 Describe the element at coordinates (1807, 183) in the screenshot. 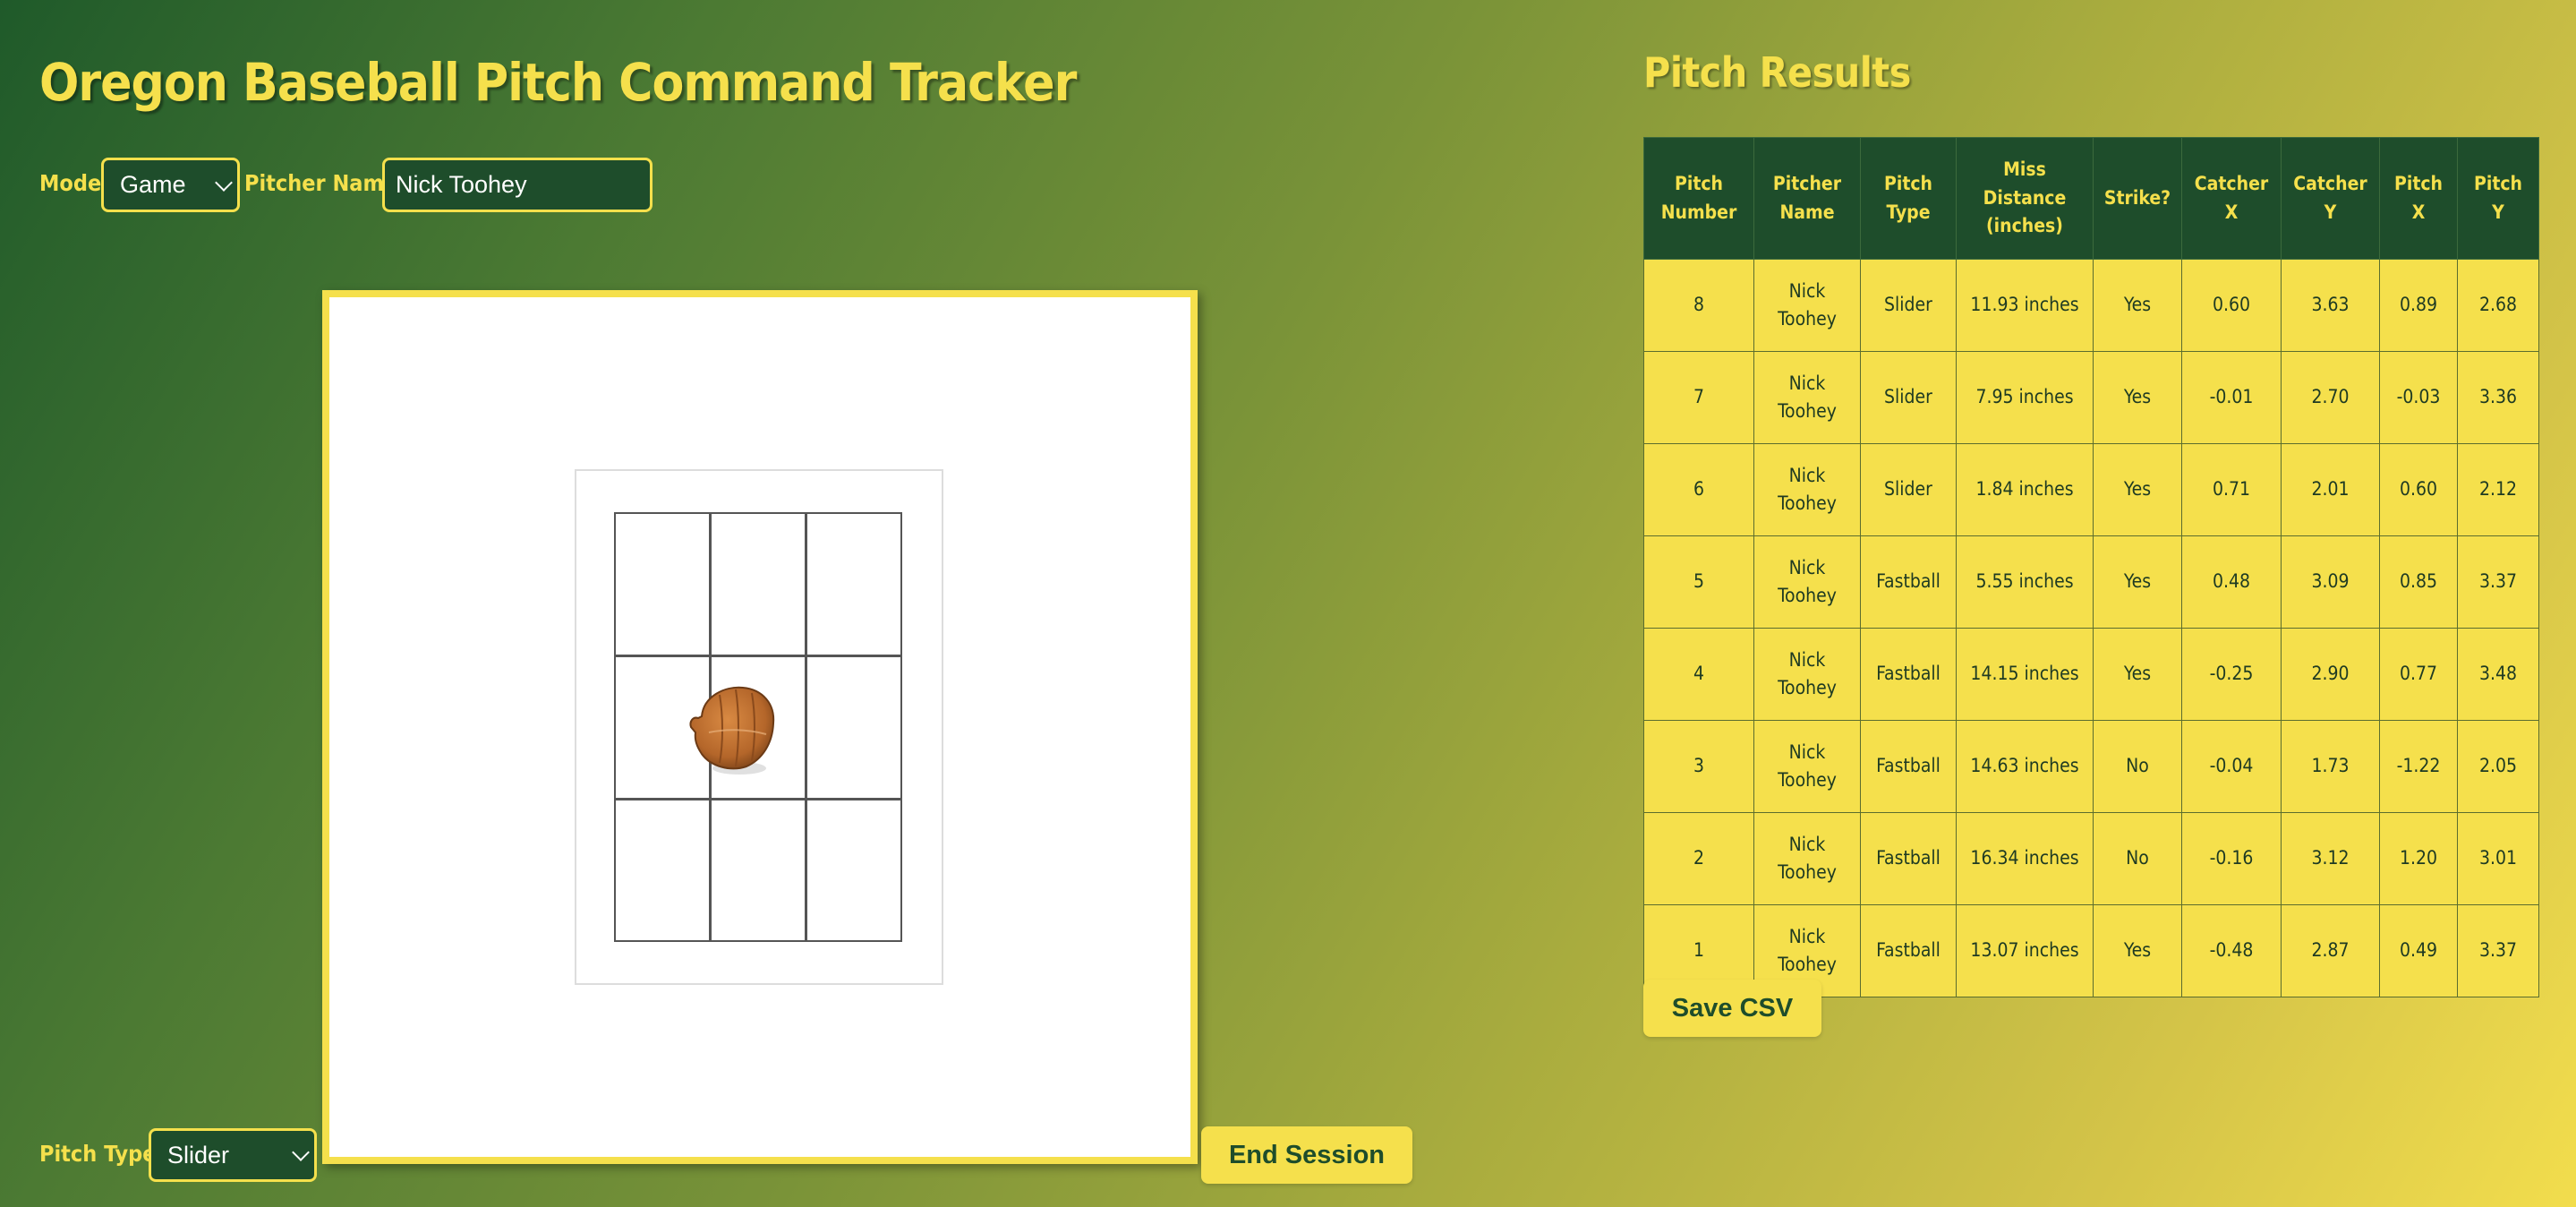

I see `column-header-text: Pitcher` at that location.